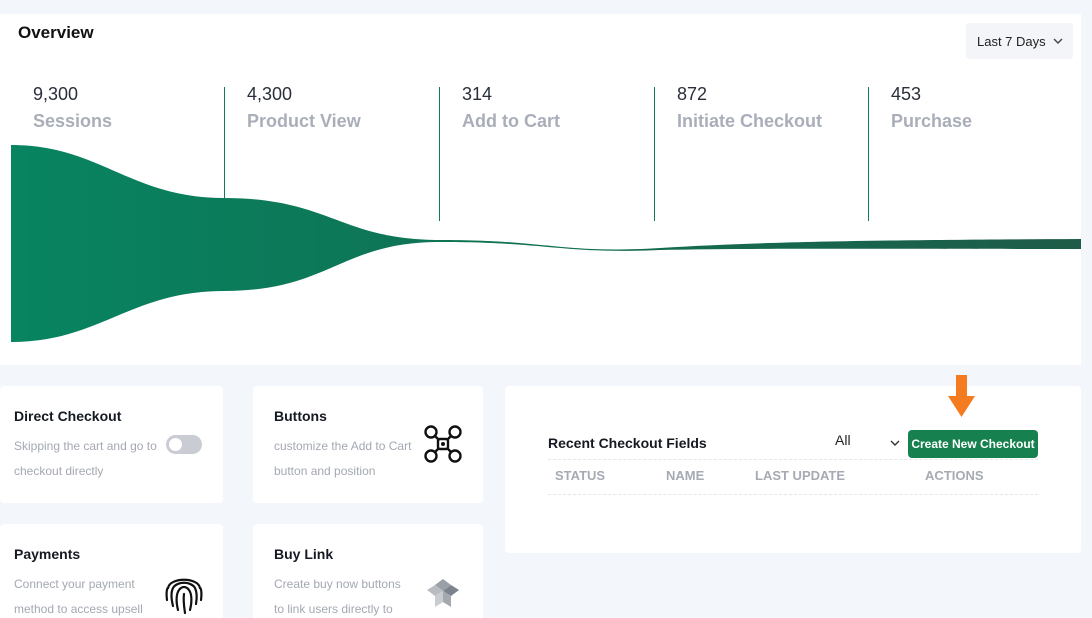  I want to click on card-title: Payments, so click(47, 554).